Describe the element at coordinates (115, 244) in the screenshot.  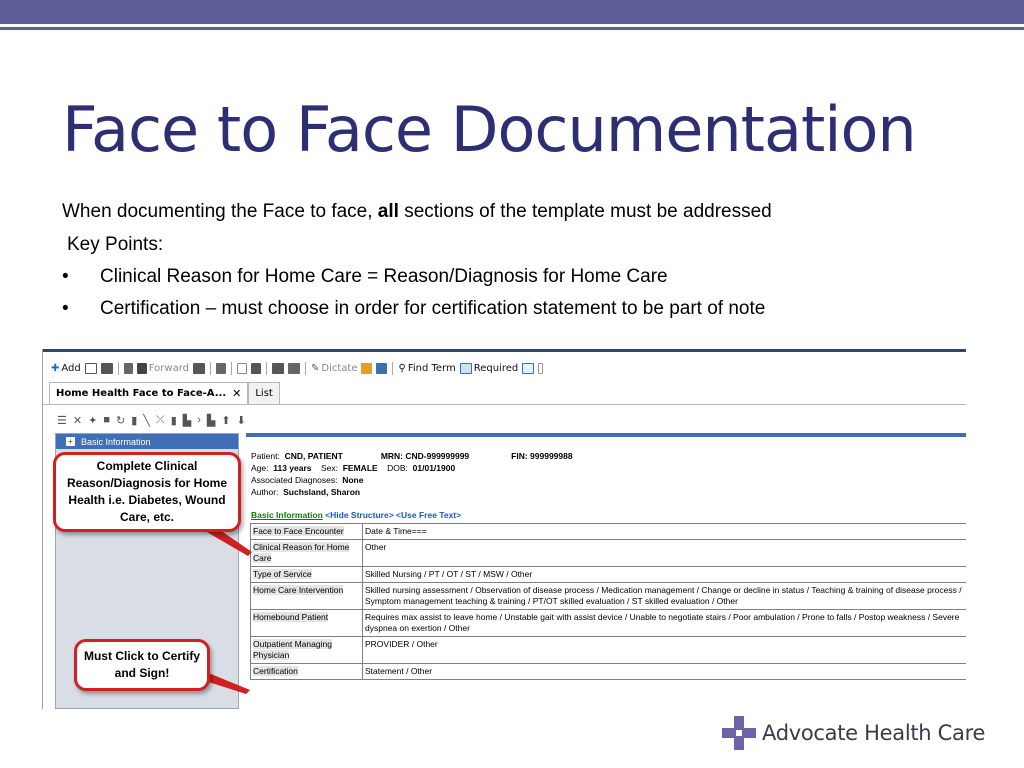
I see `key-points-label: Key Points:` at that location.